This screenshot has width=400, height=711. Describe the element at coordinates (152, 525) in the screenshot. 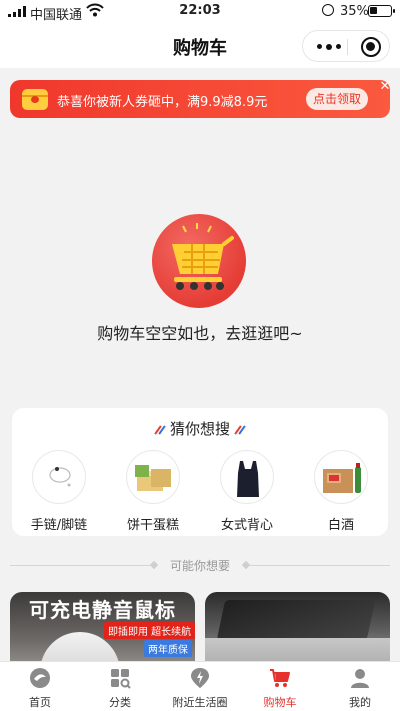

I see `guess-item-label: 饼干蛋糕` at that location.